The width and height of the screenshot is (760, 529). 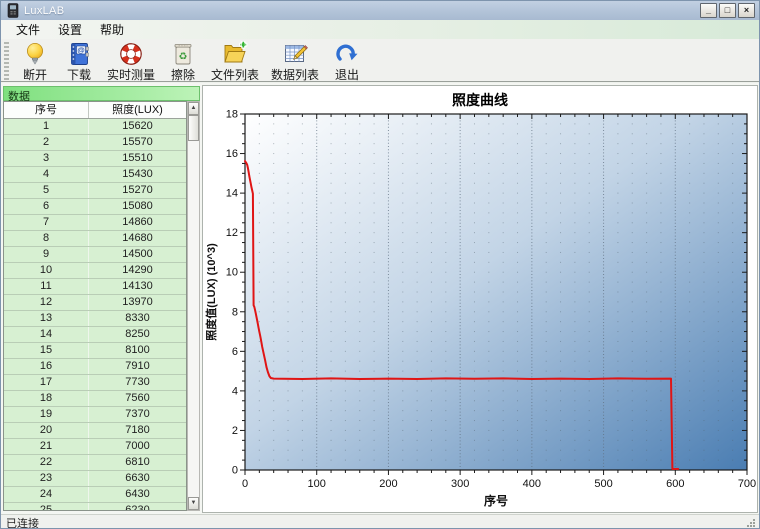 I want to click on table-row: 6 15080, so click(x=95, y=207).